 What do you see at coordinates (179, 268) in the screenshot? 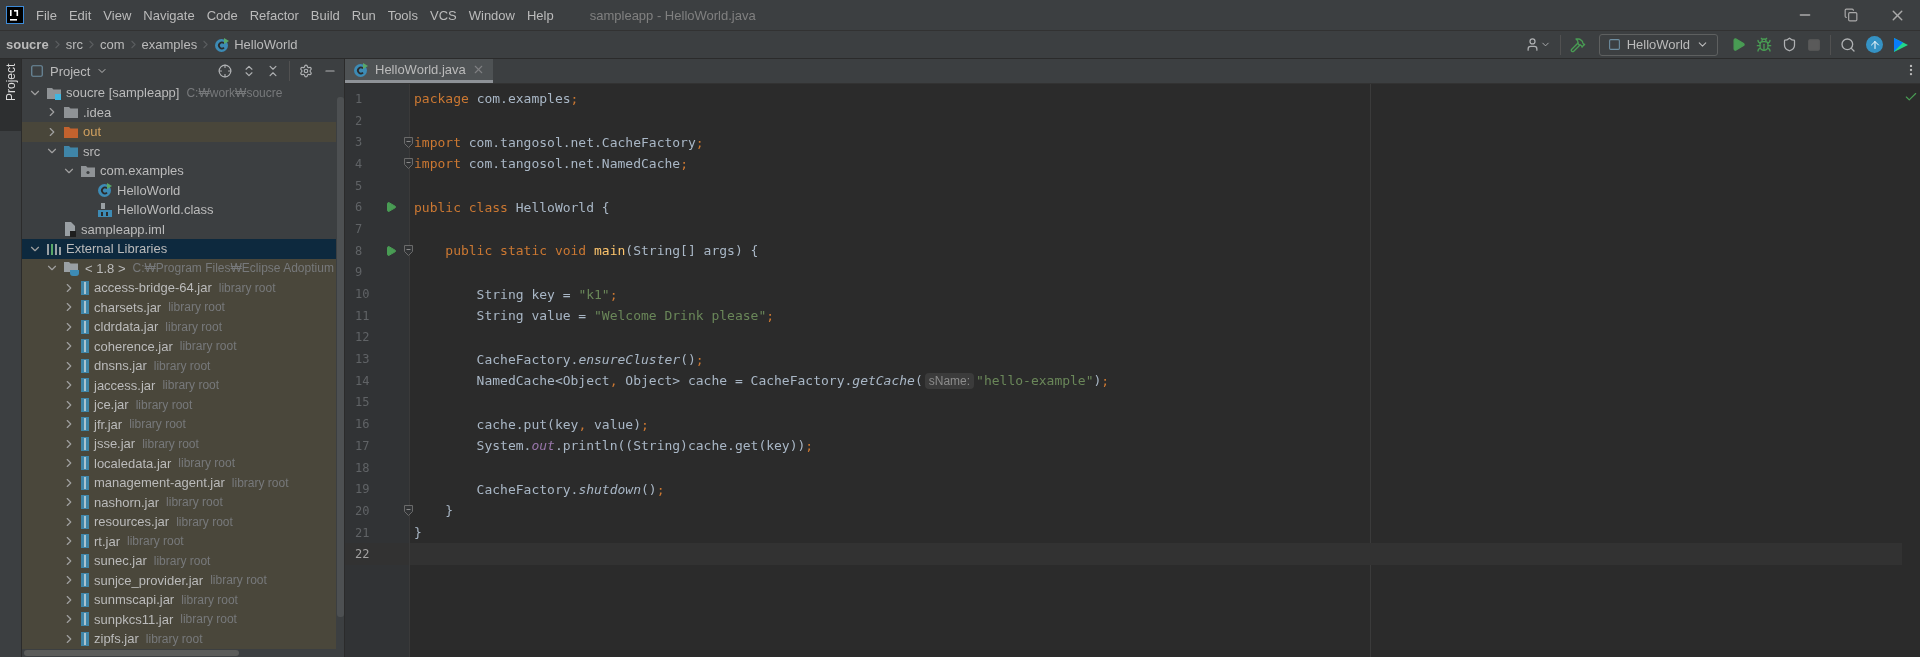
I see `tree-item: < 1.8 > C:₩Program Files₩Eclipse Adoptium` at bounding box center [179, 268].